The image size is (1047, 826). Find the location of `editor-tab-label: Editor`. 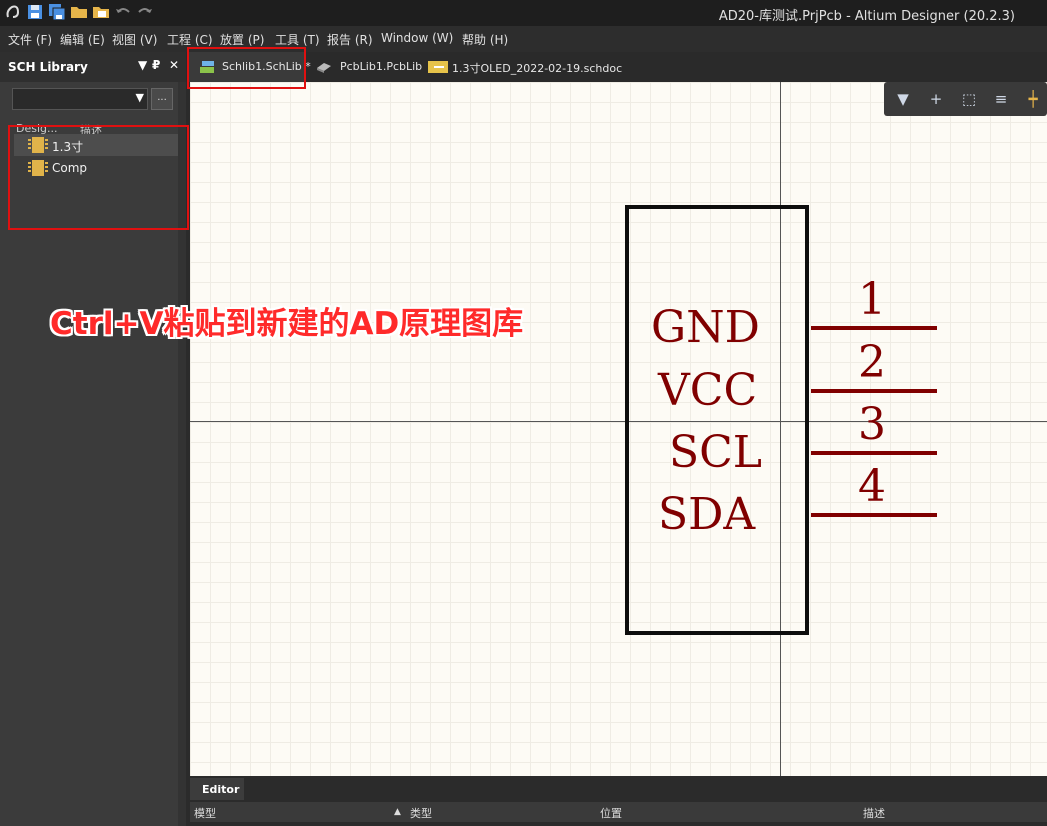

editor-tab-label: Editor is located at coordinates (221, 789).